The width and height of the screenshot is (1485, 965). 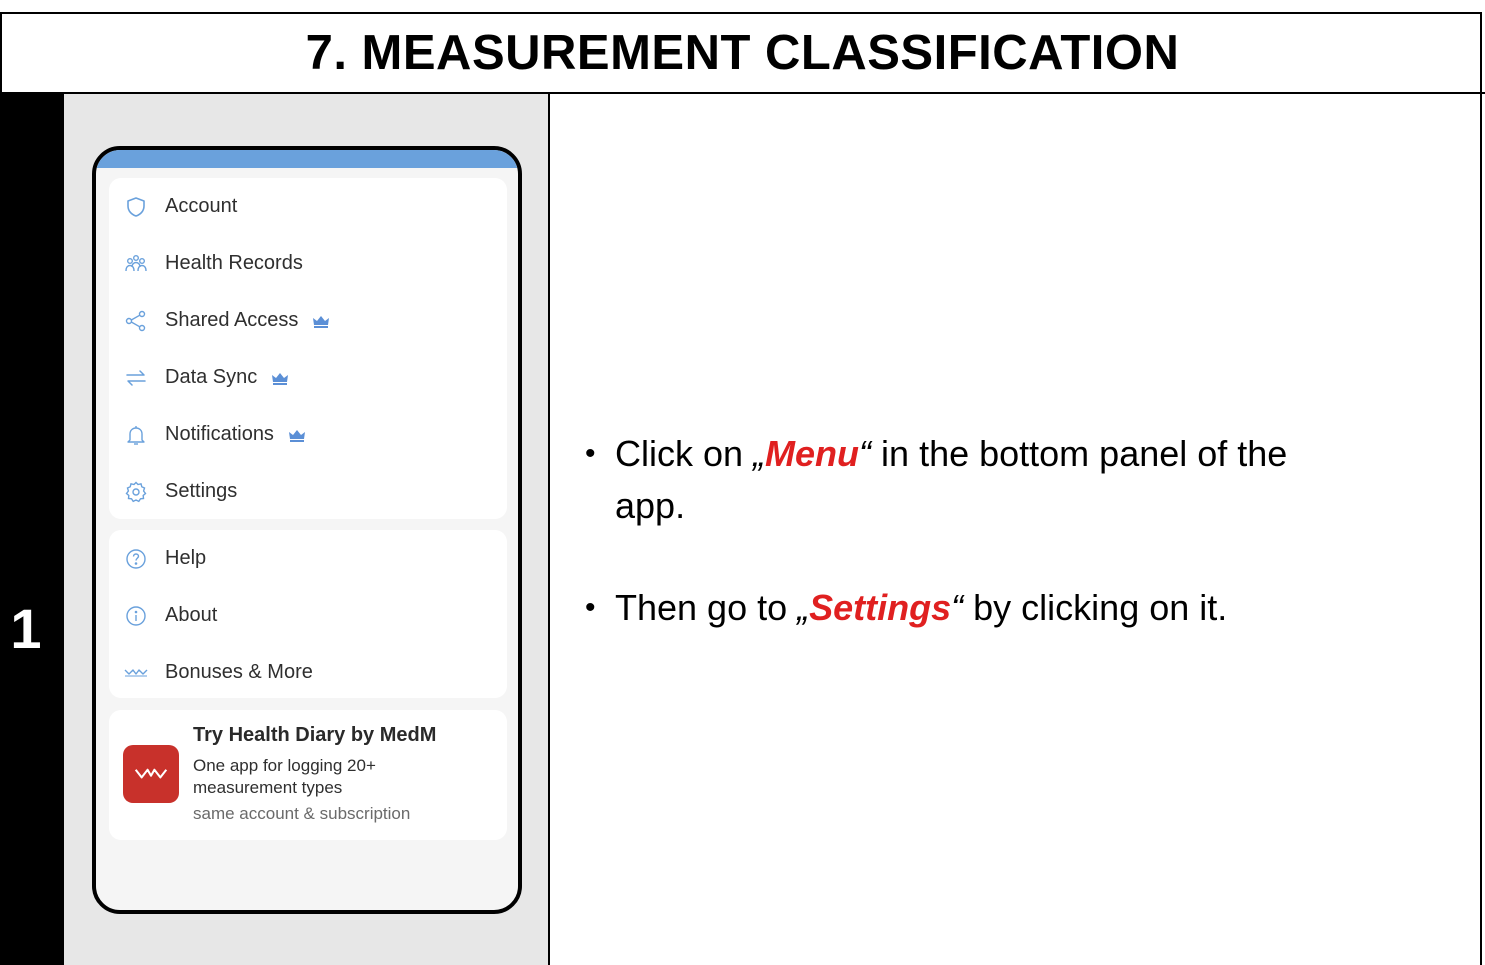 What do you see at coordinates (308, 434) in the screenshot?
I see `menu-item-notifications: Notifications` at bounding box center [308, 434].